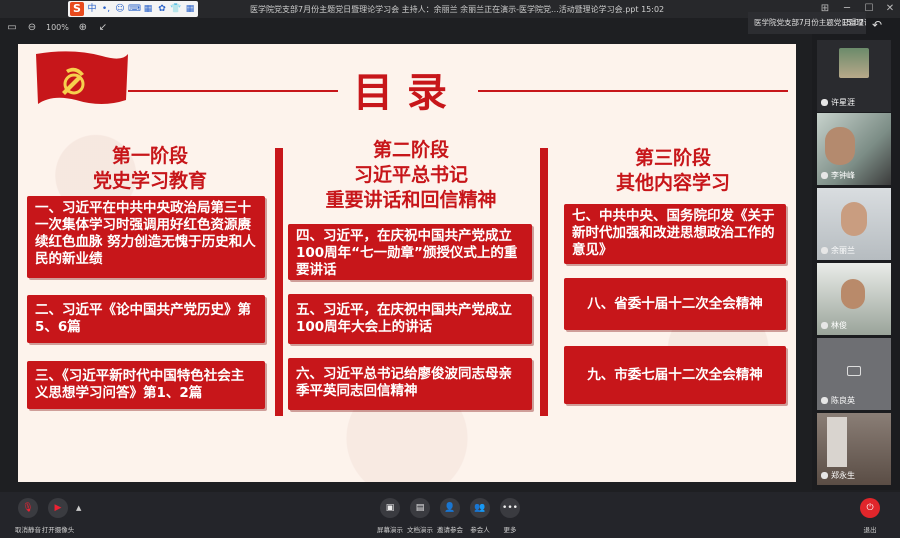  What do you see at coordinates (877, 25) in the screenshot?
I see `back-icon: ↶` at bounding box center [877, 25].